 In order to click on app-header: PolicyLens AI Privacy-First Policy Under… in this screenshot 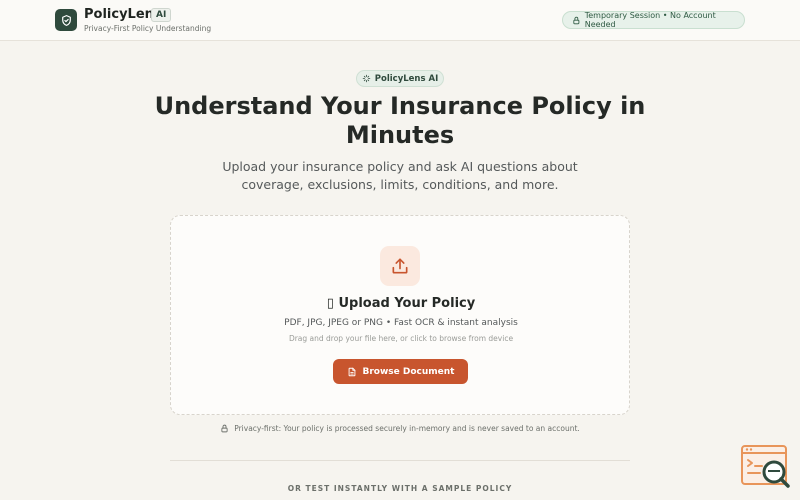, I will do `click(400, 20)`.